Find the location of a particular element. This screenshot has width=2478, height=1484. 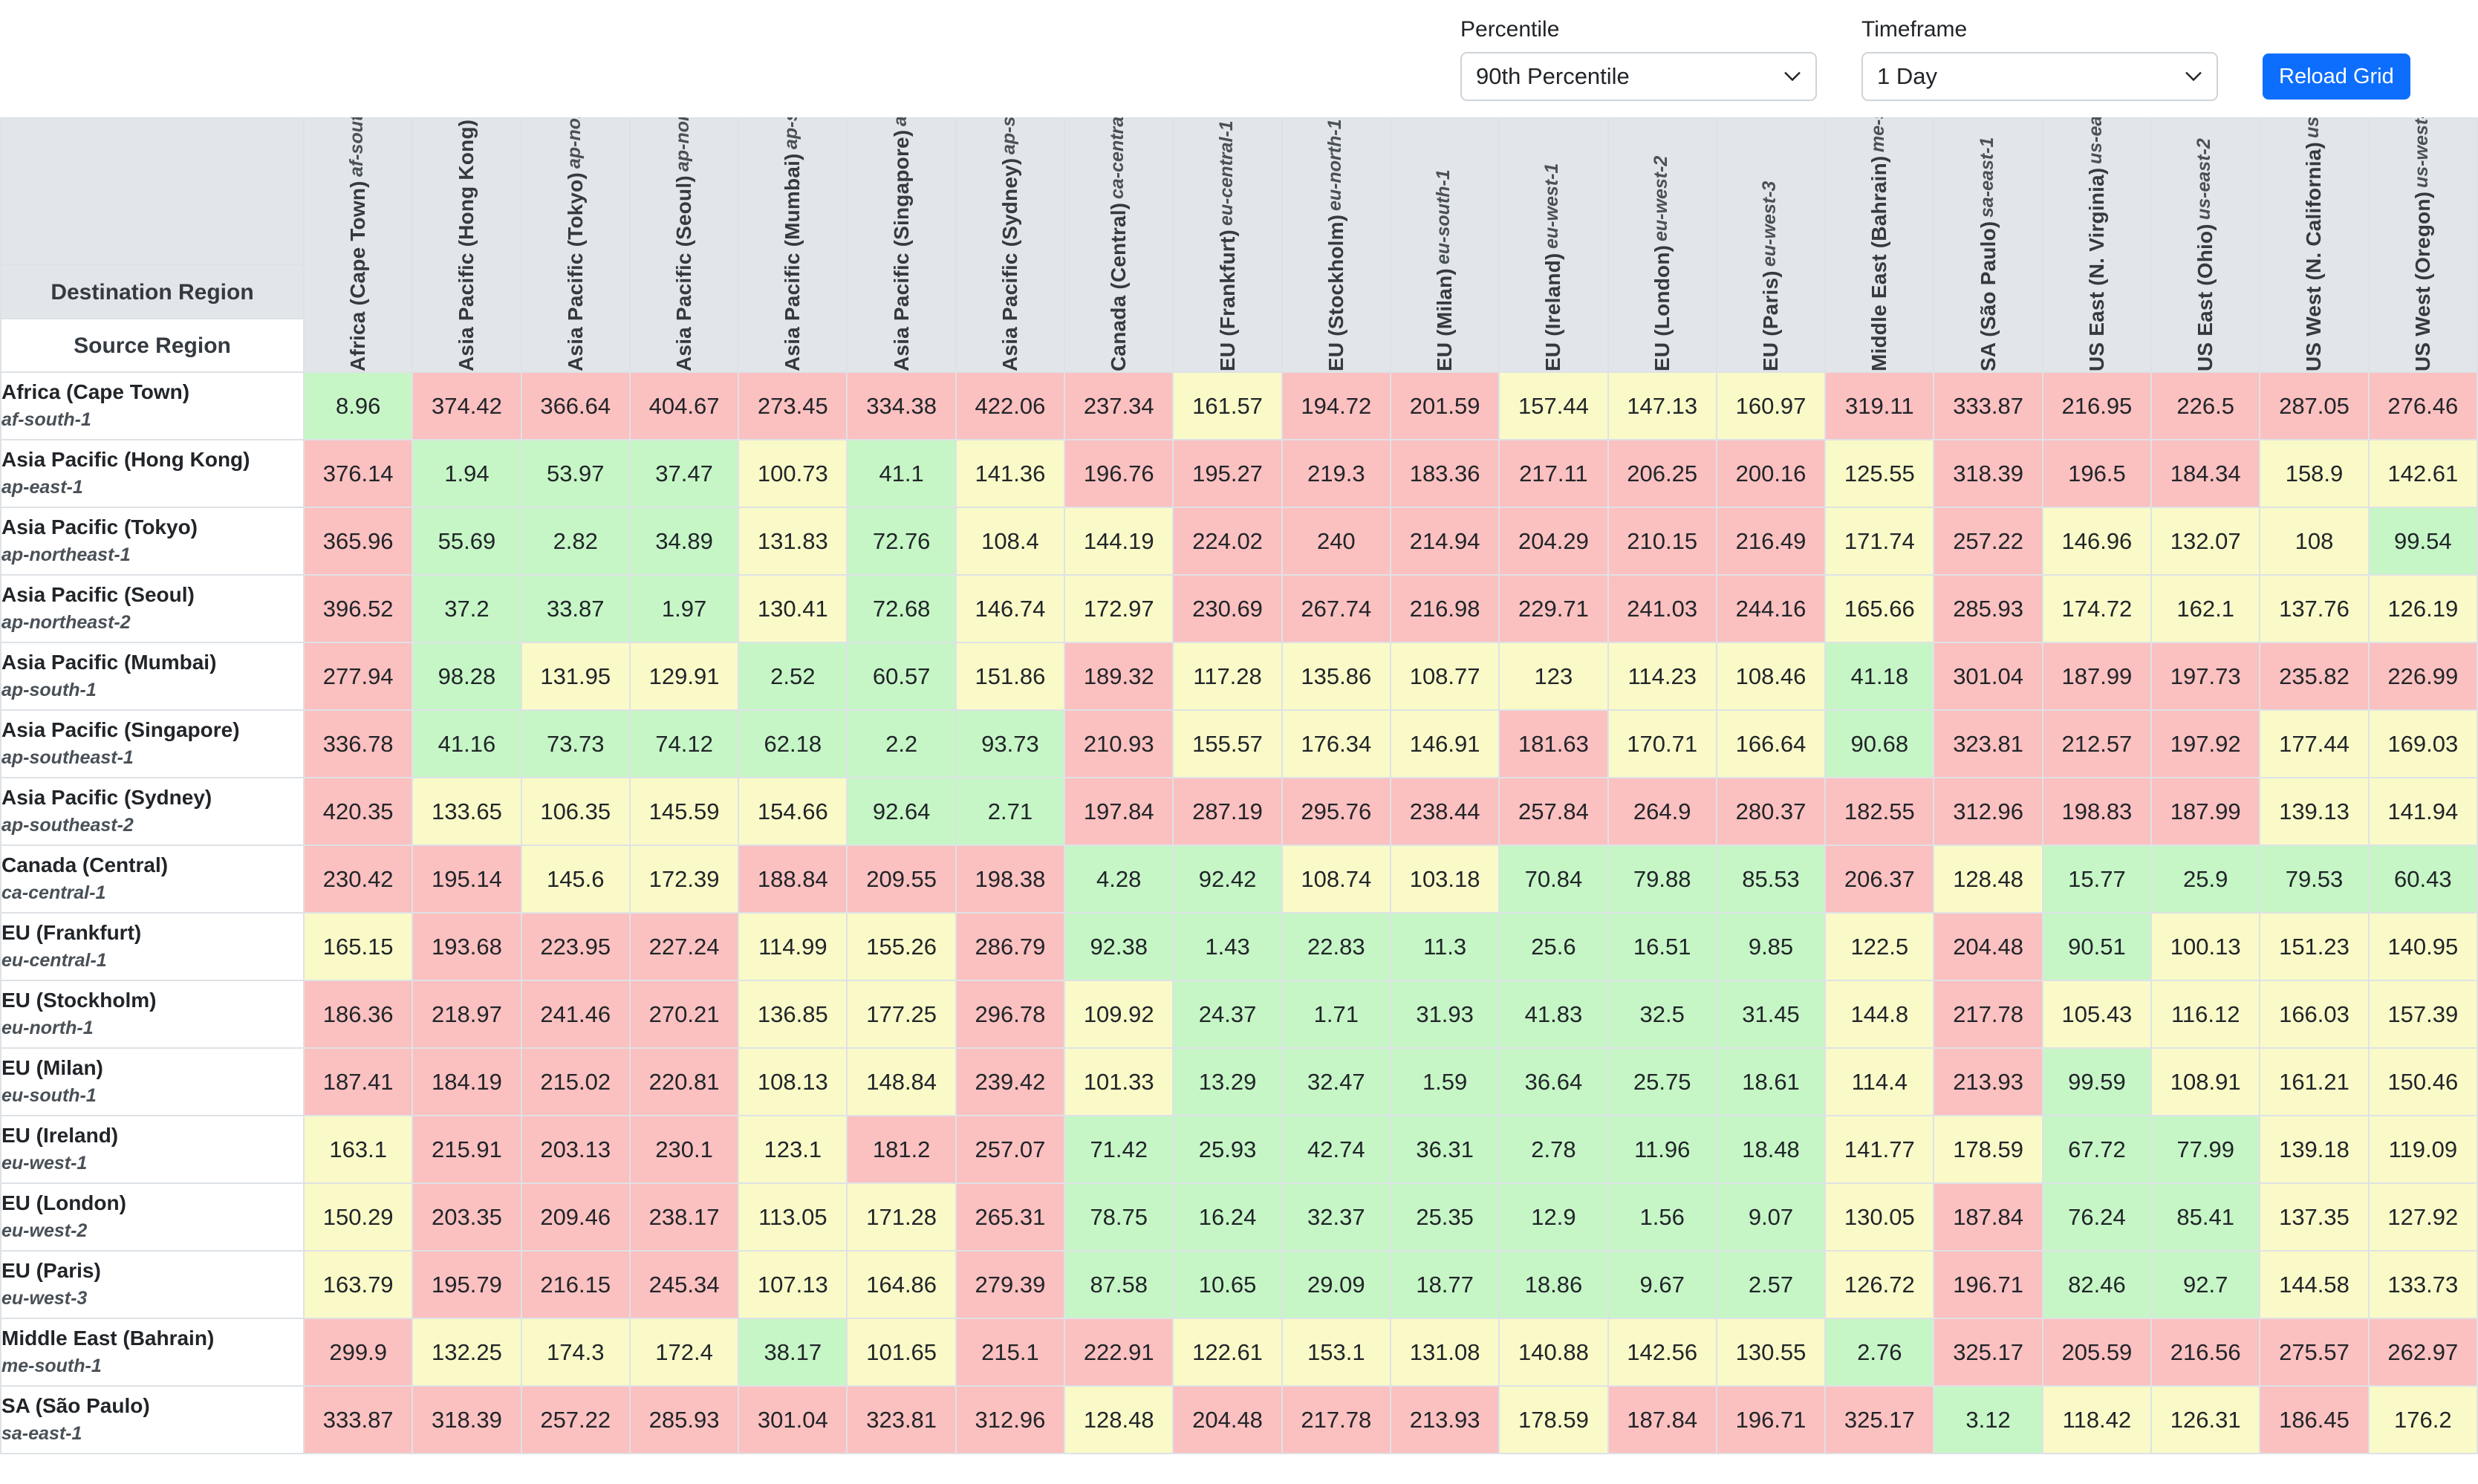

latency-cell: 318.39 is located at coordinates (1989, 474).